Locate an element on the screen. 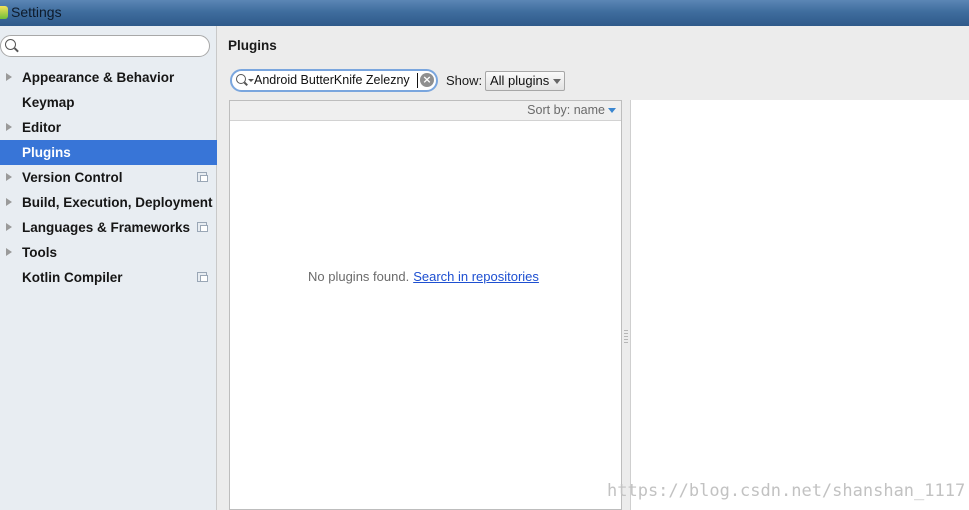 The image size is (969, 510). sidebar-item-languages-frameworks: Languages & Frameworks is located at coordinates (108, 227).